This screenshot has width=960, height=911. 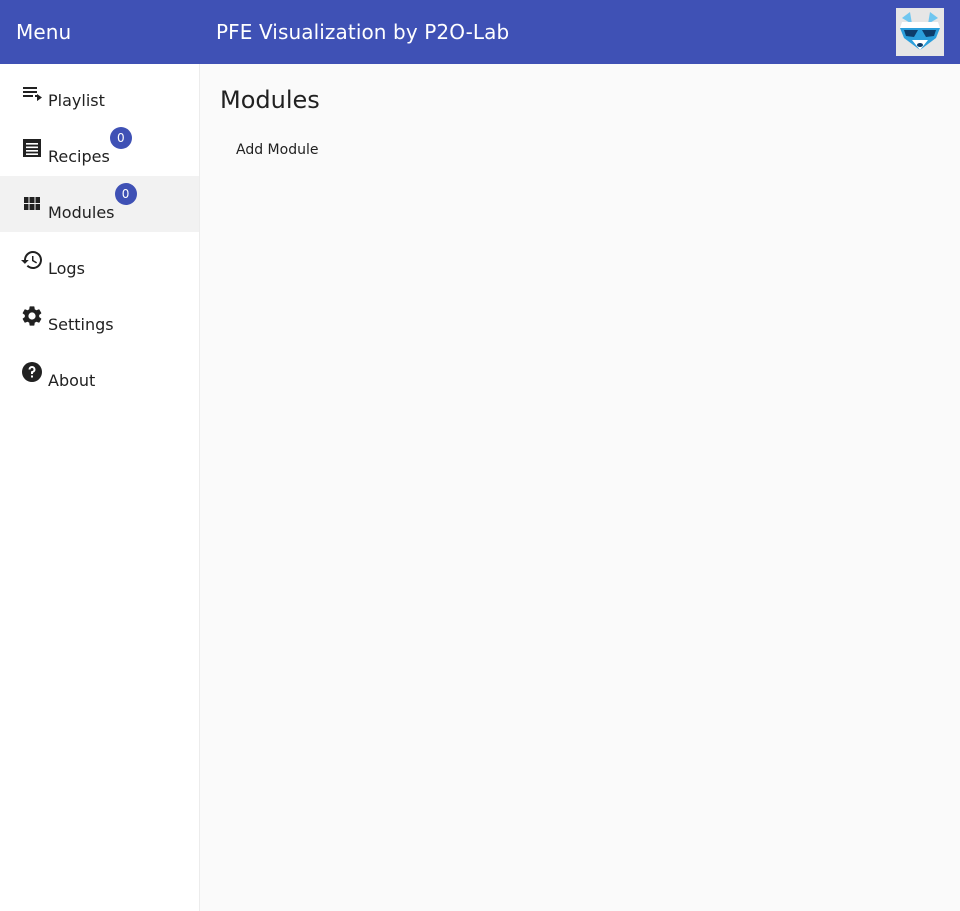 I want to click on sidebar-item-label: Modules, so click(x=81, y=212).